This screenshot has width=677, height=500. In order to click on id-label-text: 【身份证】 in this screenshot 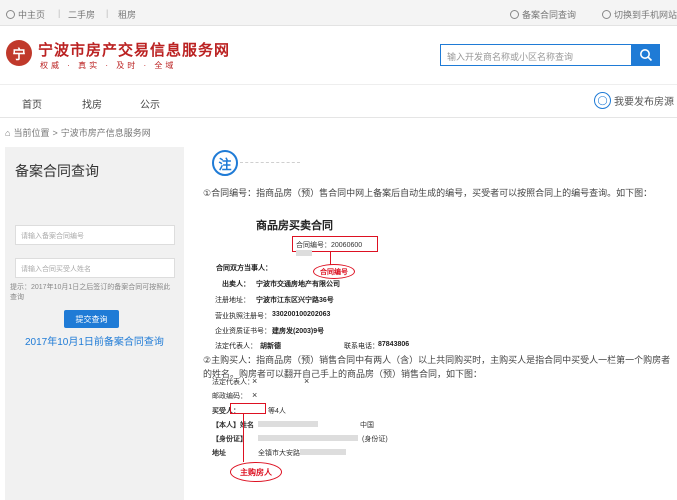, I will do `click(229, 439)`.